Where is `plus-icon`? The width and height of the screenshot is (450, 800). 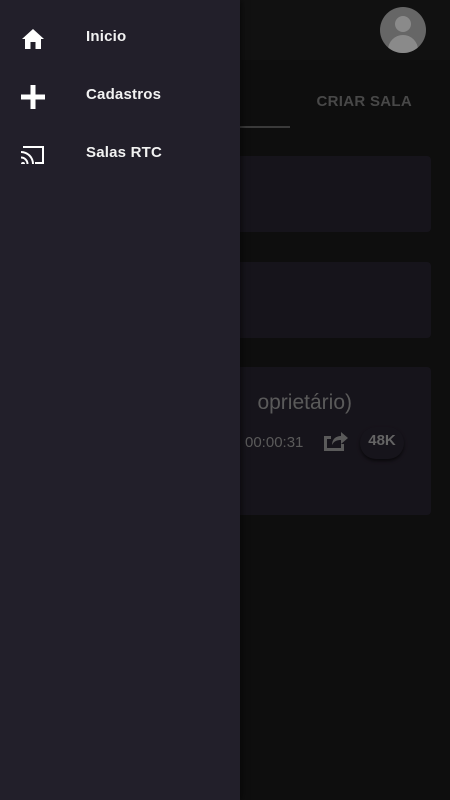 plus-icon is located at coordinates (33, 97).